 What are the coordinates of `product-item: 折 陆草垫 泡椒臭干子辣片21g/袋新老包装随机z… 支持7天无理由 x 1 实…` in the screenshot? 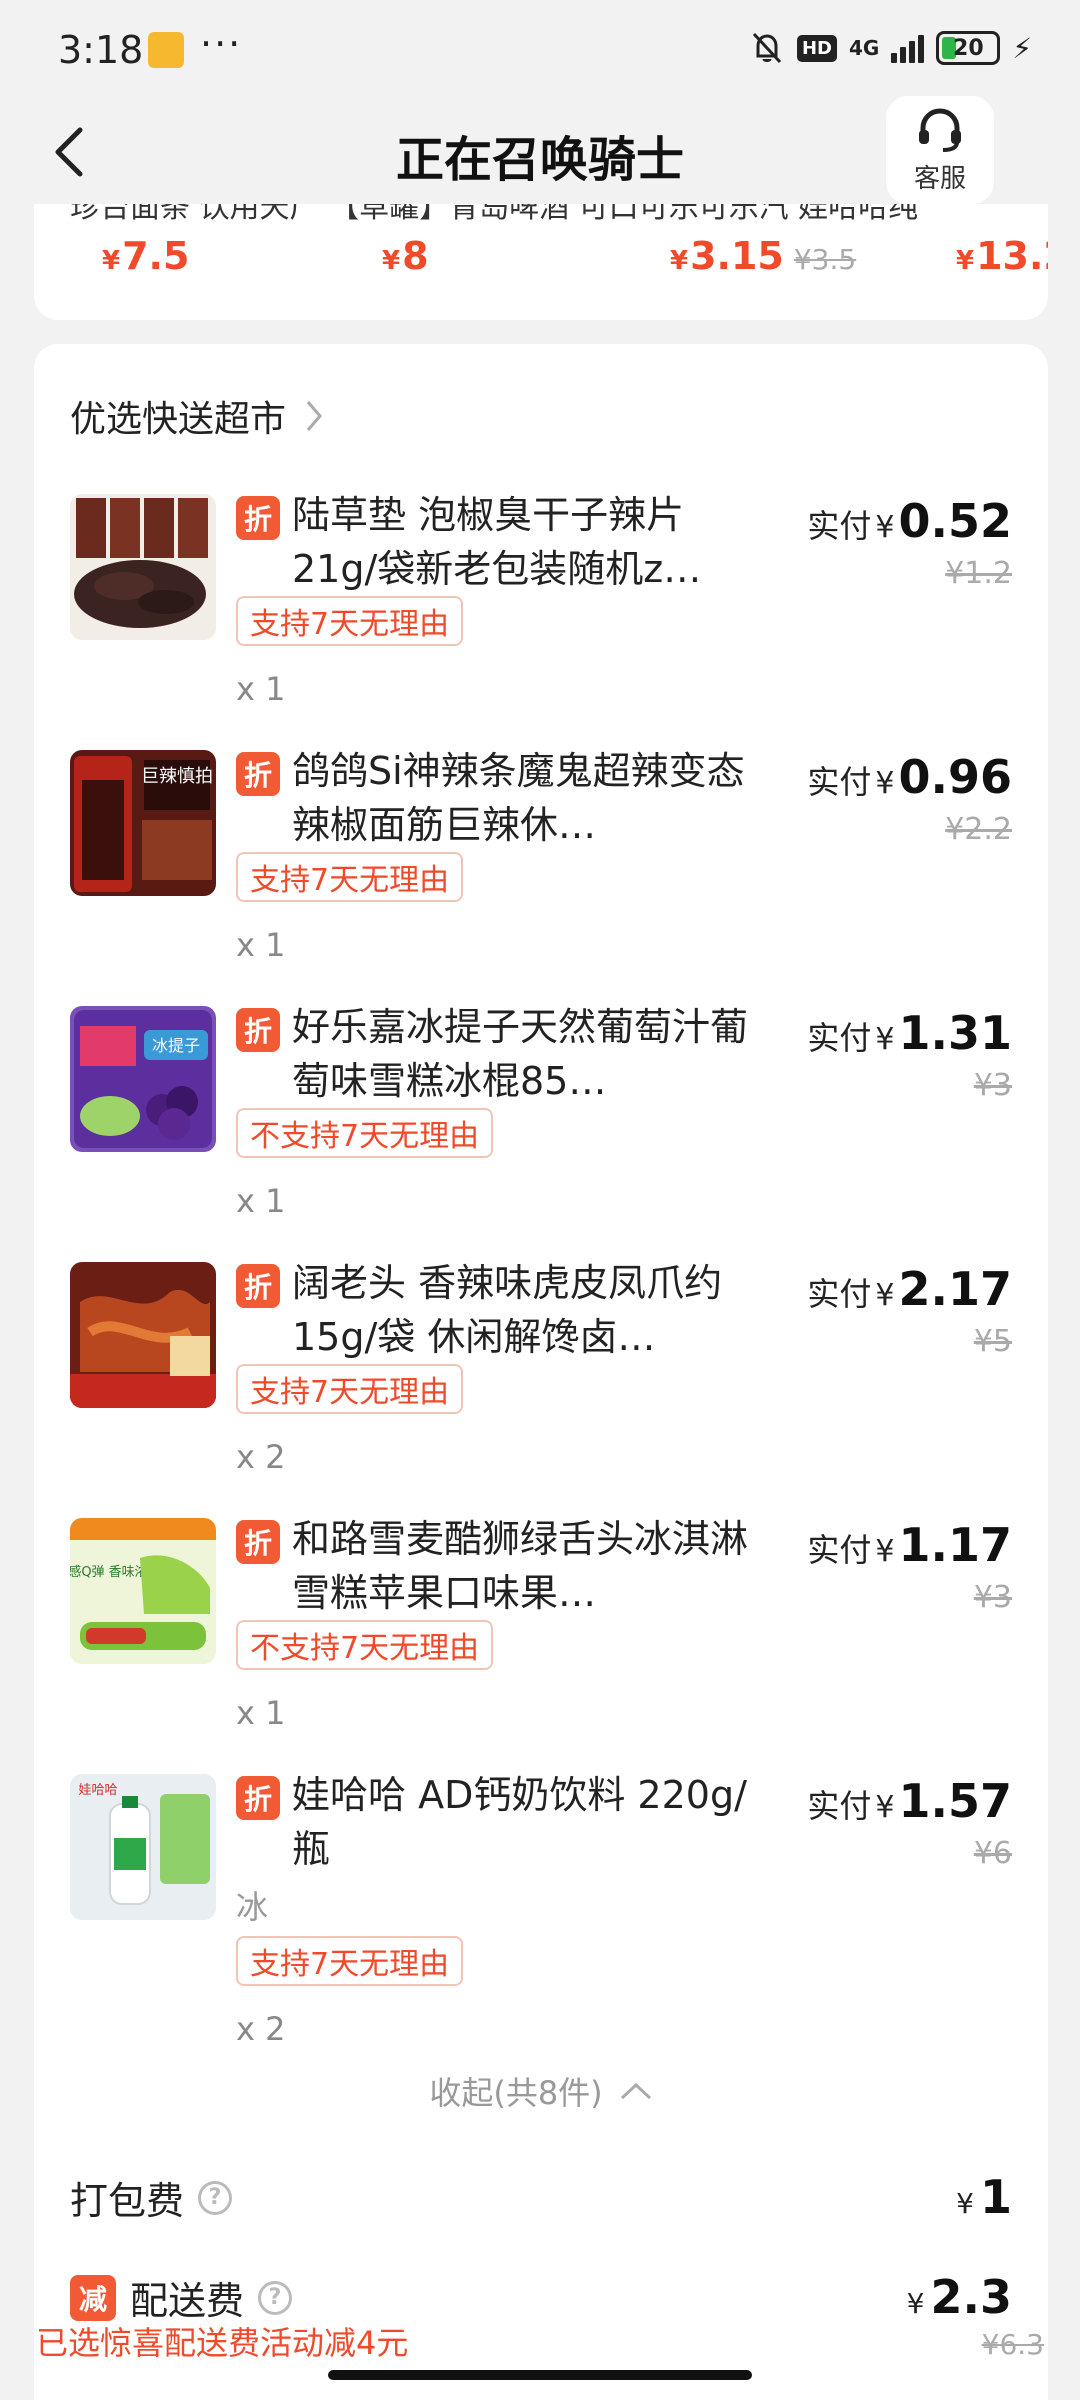 It's located at (541, 609).